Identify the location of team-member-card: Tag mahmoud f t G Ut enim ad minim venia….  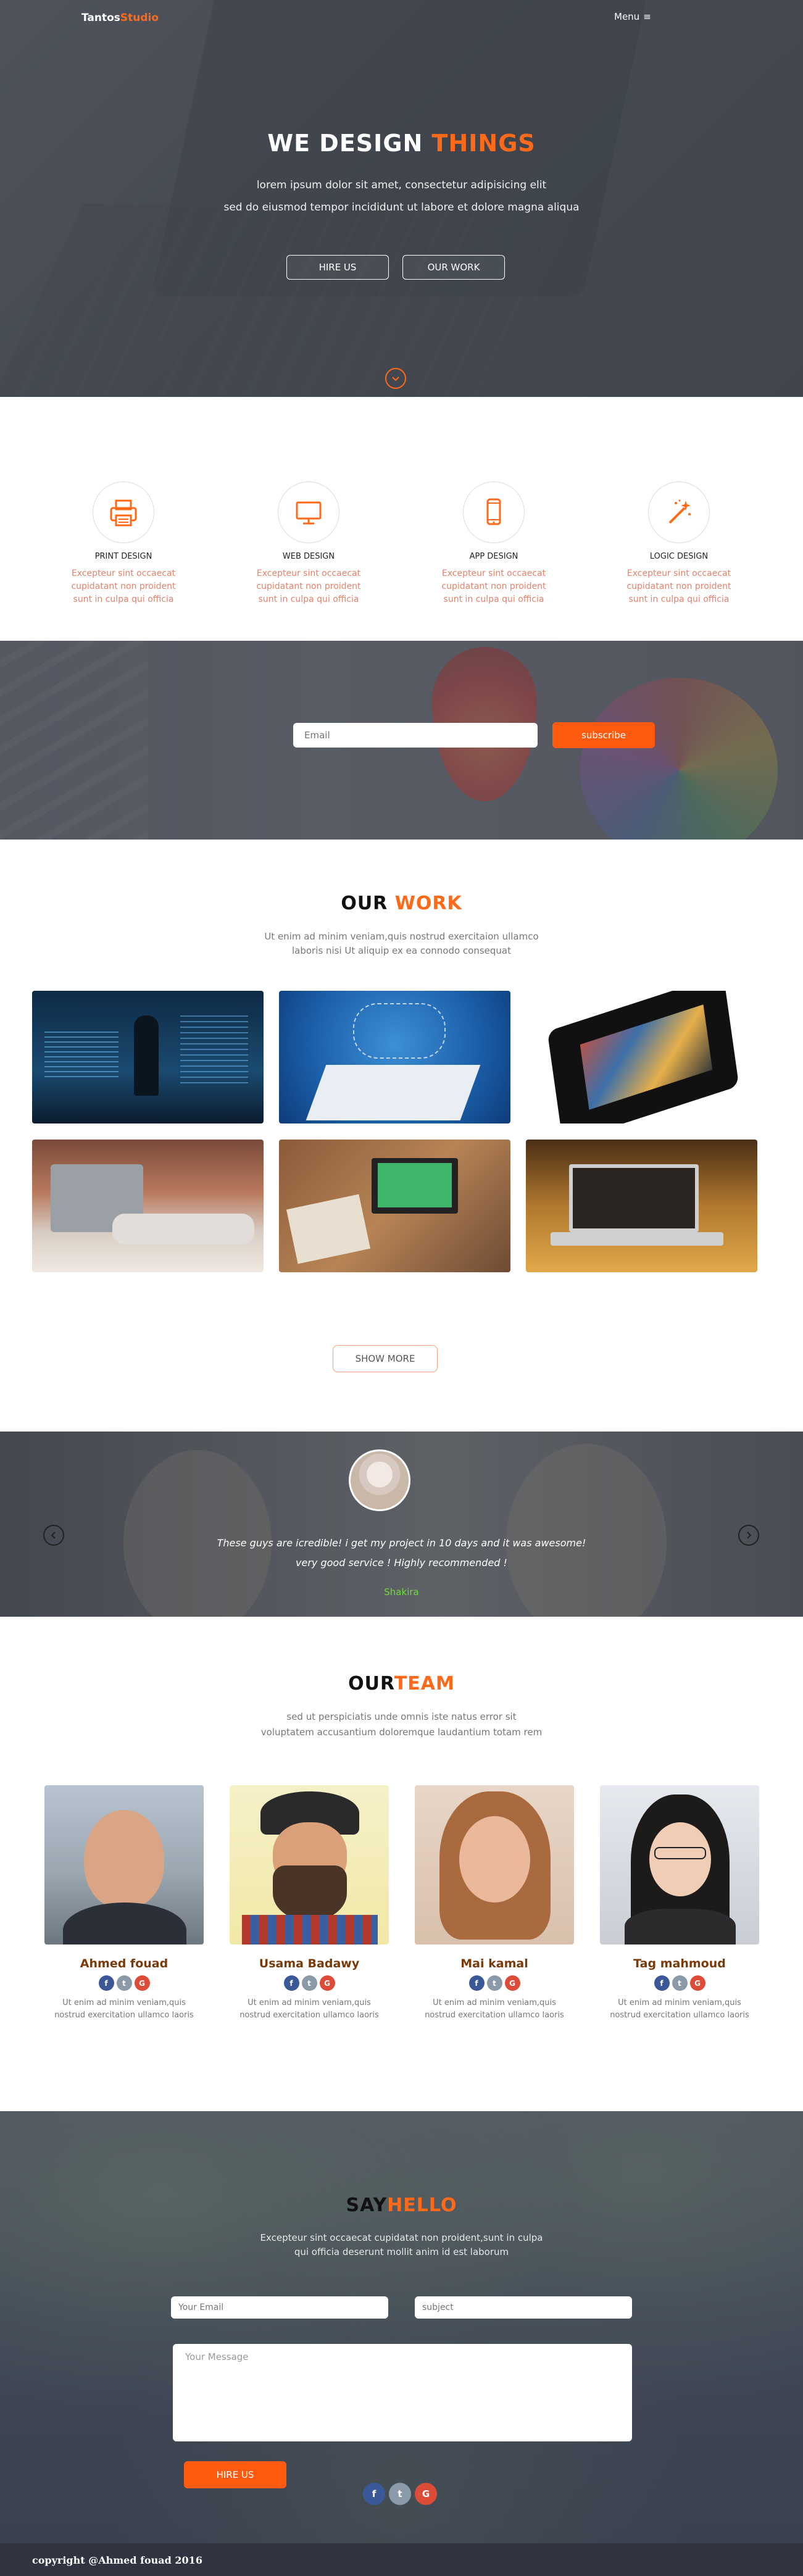
(679, 1904).